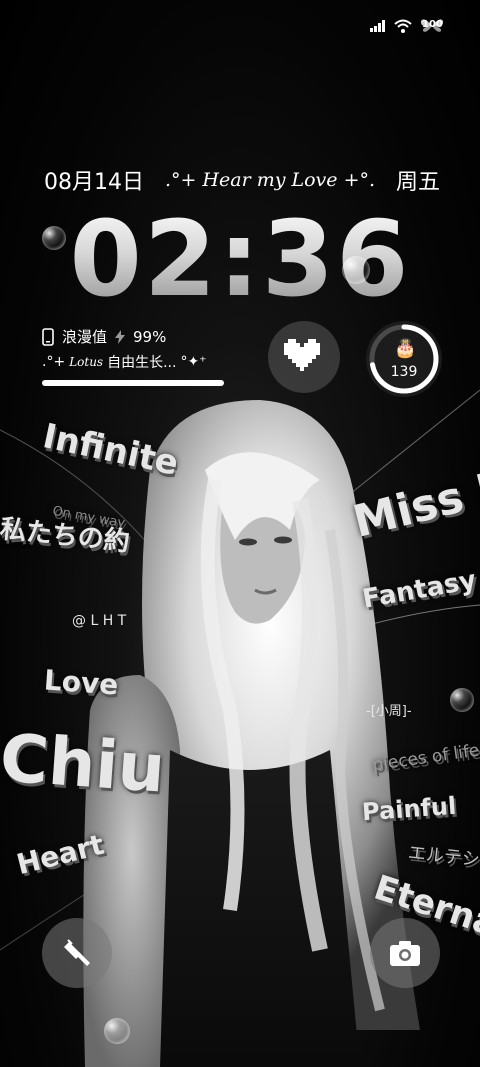  I want to click on weekday-text: 周五, so click(417, 182).